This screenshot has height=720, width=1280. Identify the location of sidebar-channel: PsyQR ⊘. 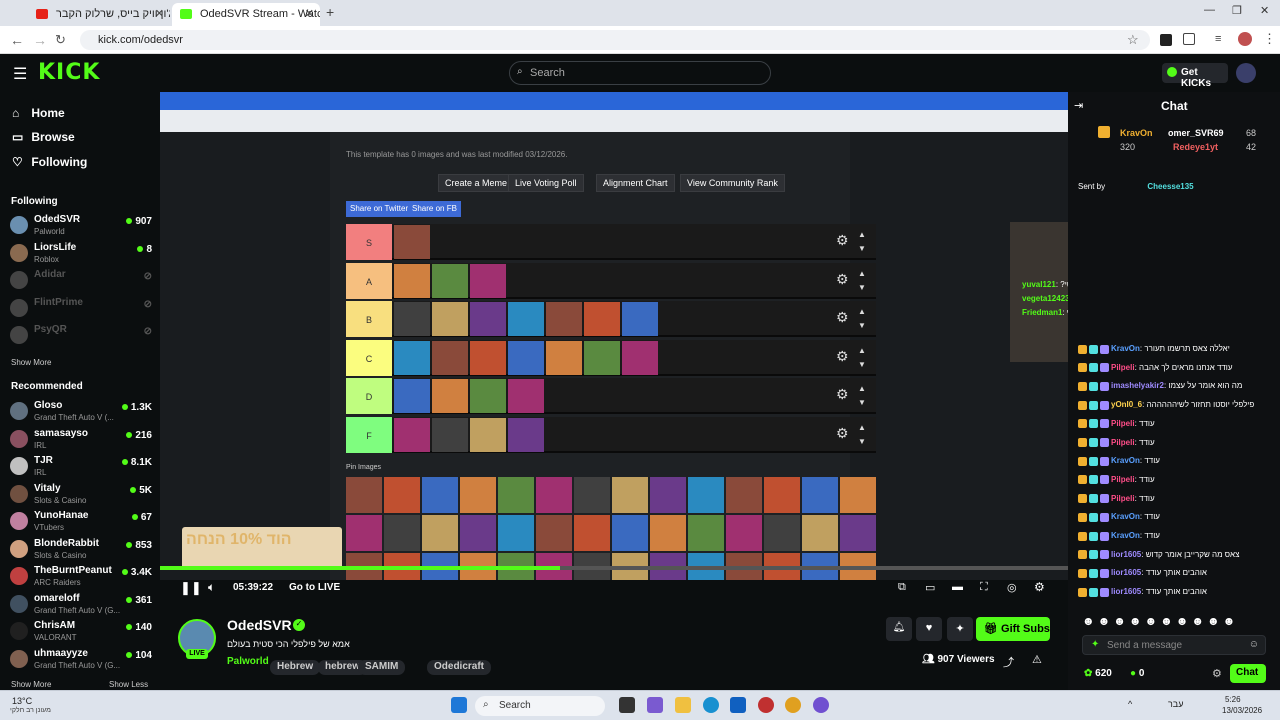
(81, 338).